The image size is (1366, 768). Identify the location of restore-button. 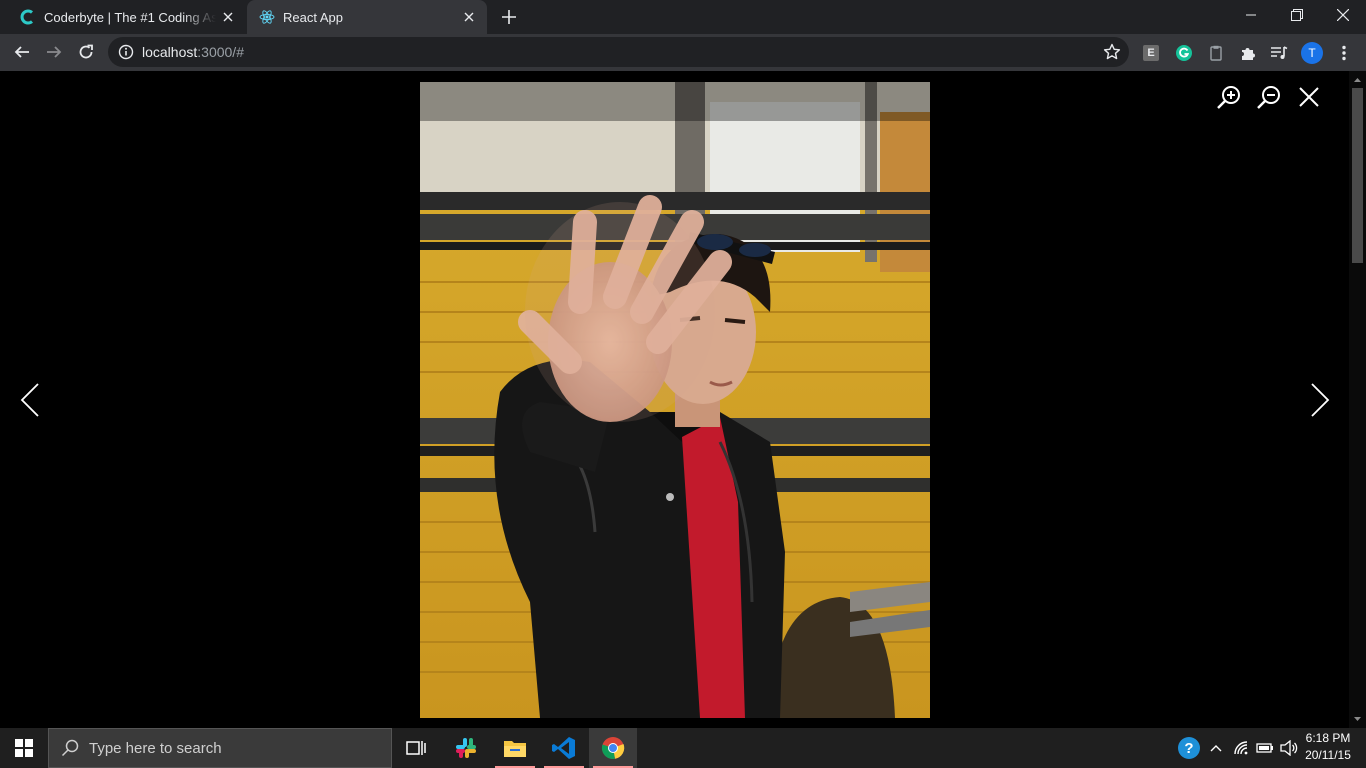
(1297, 15).